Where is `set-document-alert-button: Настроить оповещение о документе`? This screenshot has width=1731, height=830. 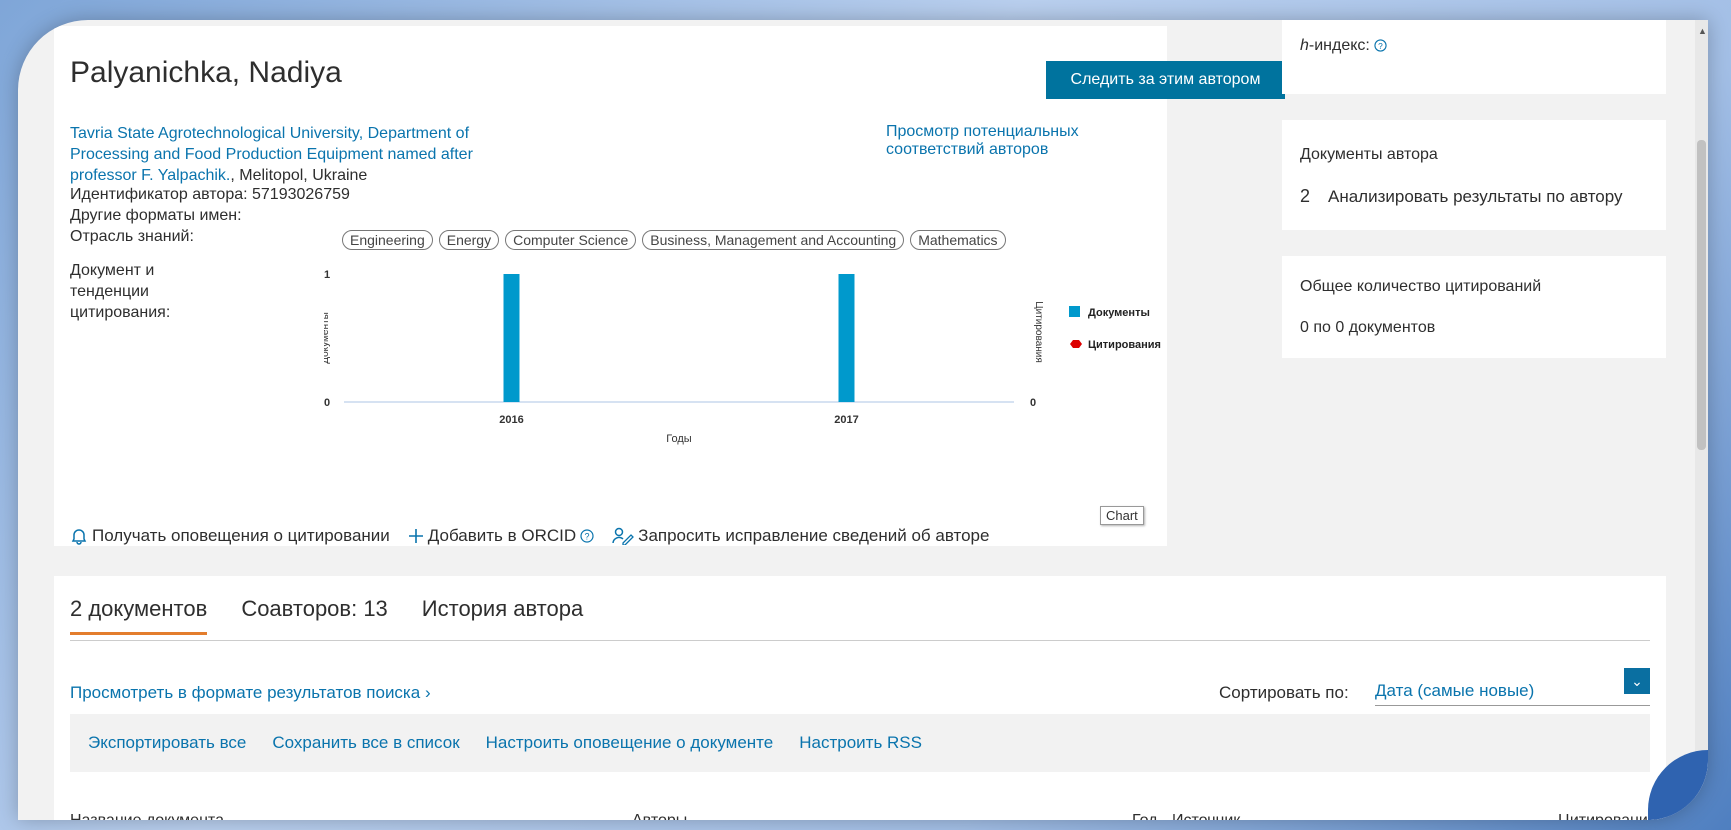
set-document-alert-button: Настроить оповещение о документе is located at coordinates (630, 743).